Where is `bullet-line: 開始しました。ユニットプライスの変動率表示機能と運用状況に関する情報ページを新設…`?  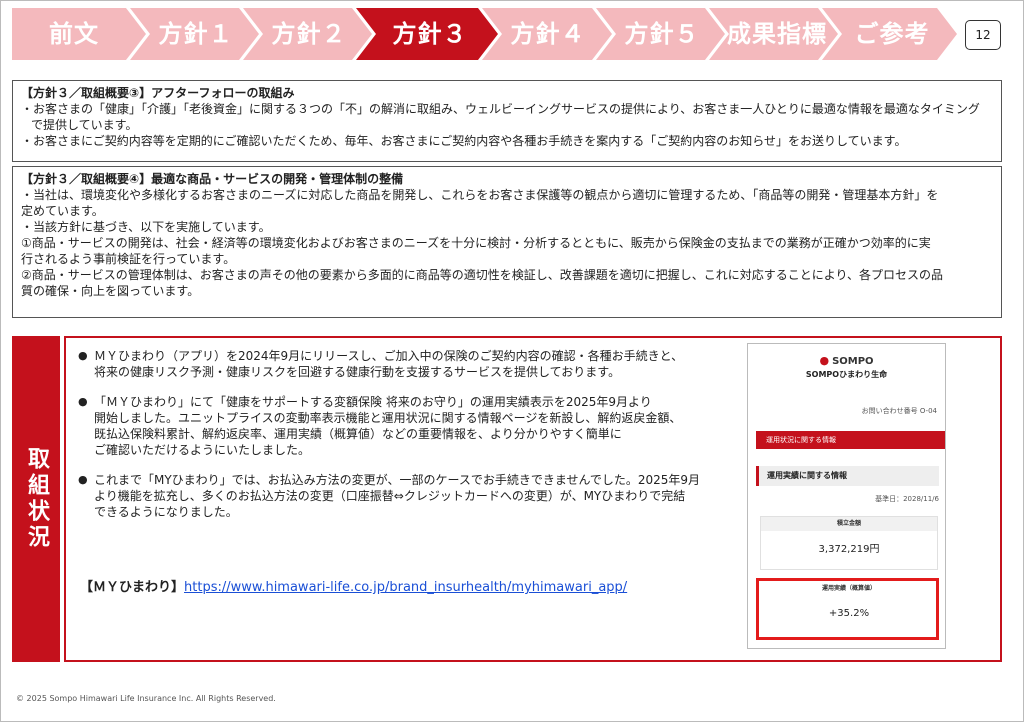
bullet-line: 開始しました。ユニットプライスの変動率表示機能と運用状況に関する情報ページを新設… is located at coordinates (388, 418).